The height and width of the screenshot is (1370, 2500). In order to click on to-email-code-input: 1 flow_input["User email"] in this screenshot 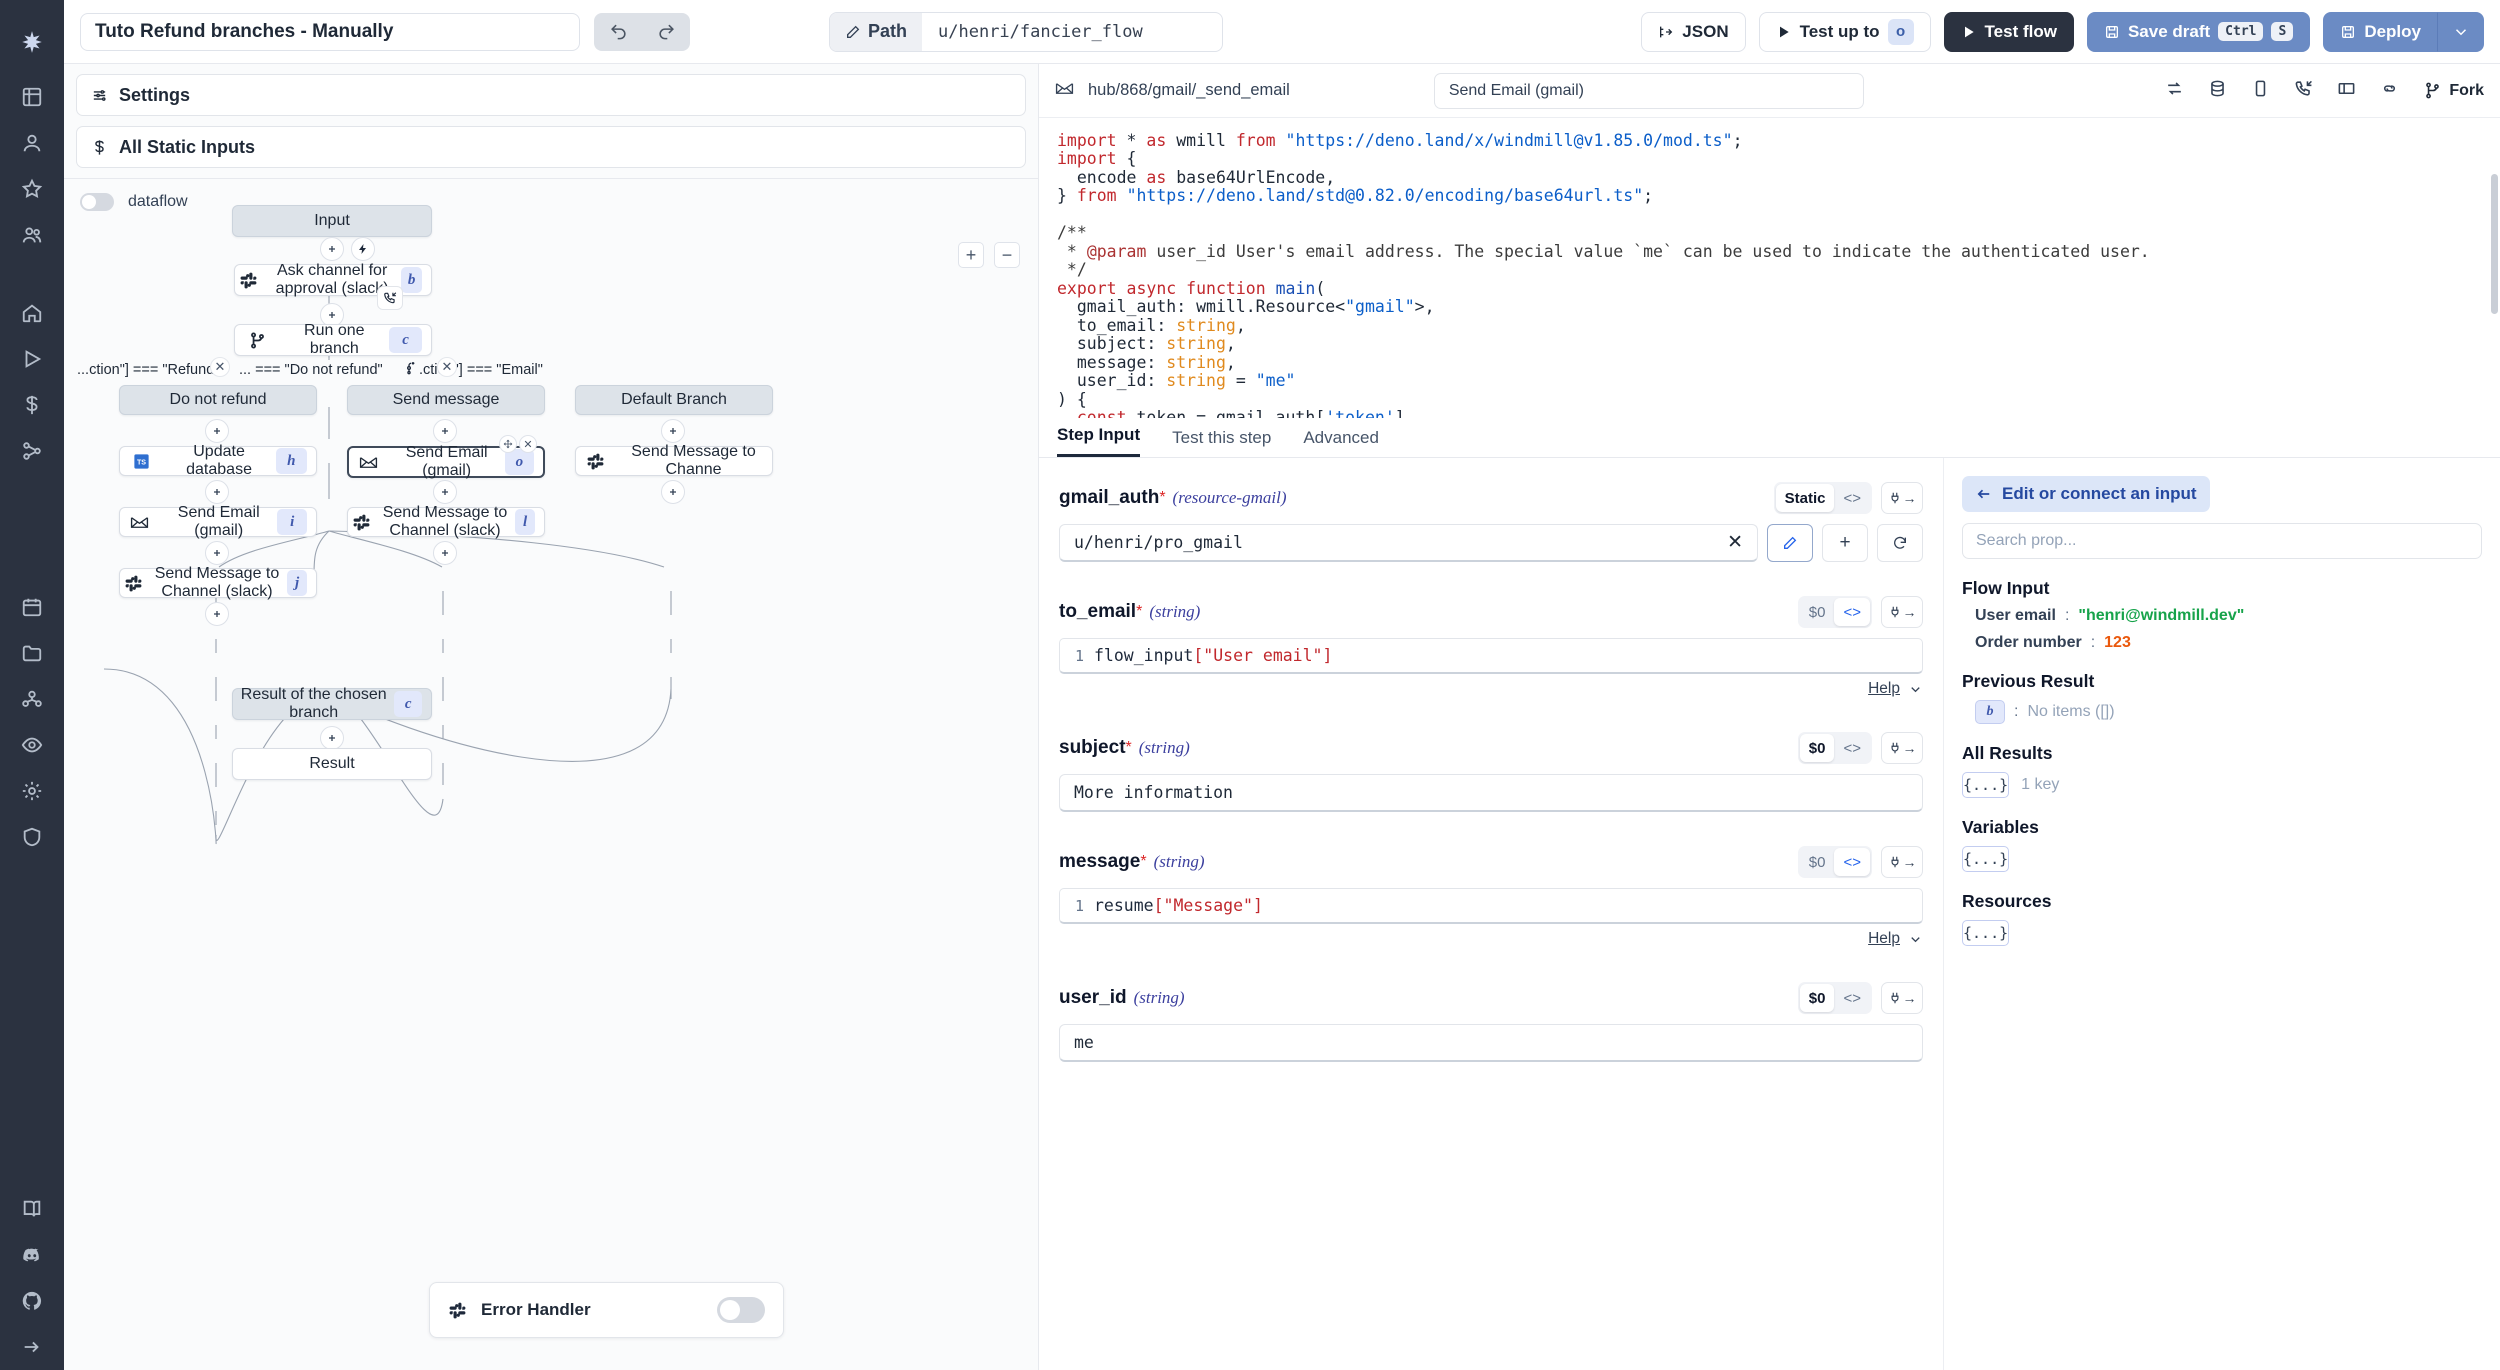, I will do `click(1491, 656)`.